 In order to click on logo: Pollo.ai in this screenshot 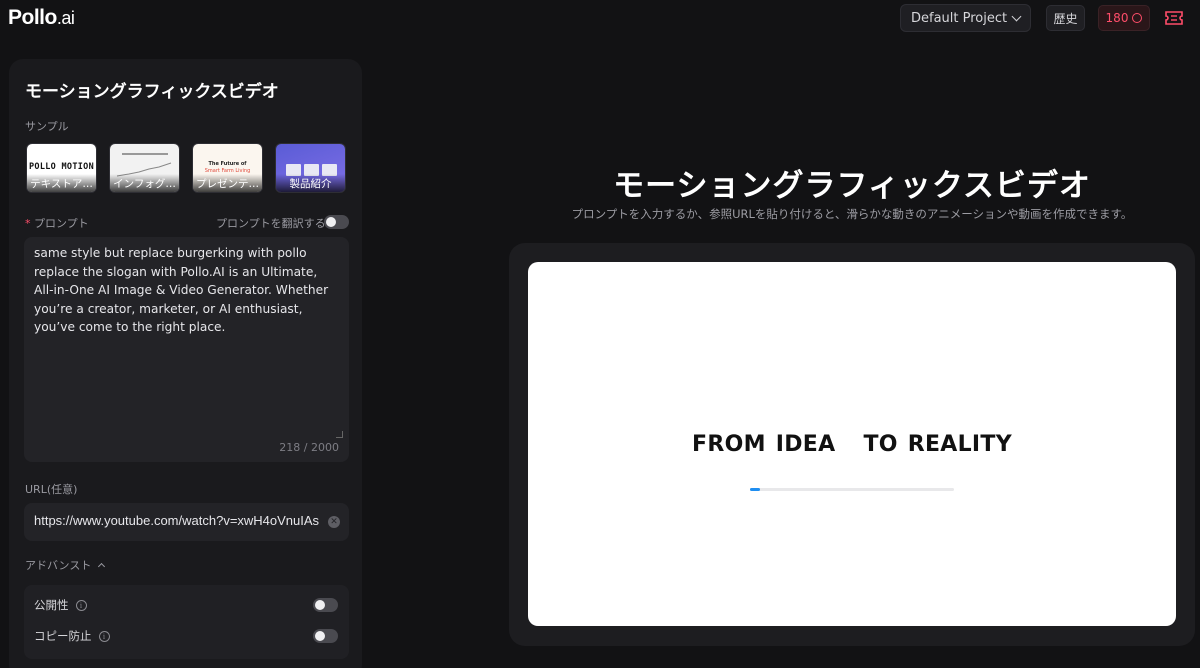, I will do `click(41, 18)`.